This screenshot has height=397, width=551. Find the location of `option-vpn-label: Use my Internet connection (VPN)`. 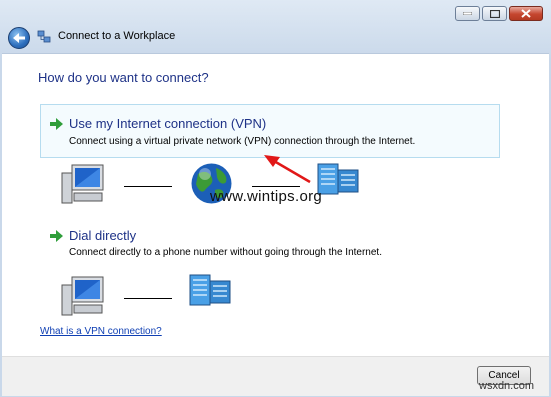

option-vpn-label: Use my Internet connection (VPN) is located at coordinates (167, 123).